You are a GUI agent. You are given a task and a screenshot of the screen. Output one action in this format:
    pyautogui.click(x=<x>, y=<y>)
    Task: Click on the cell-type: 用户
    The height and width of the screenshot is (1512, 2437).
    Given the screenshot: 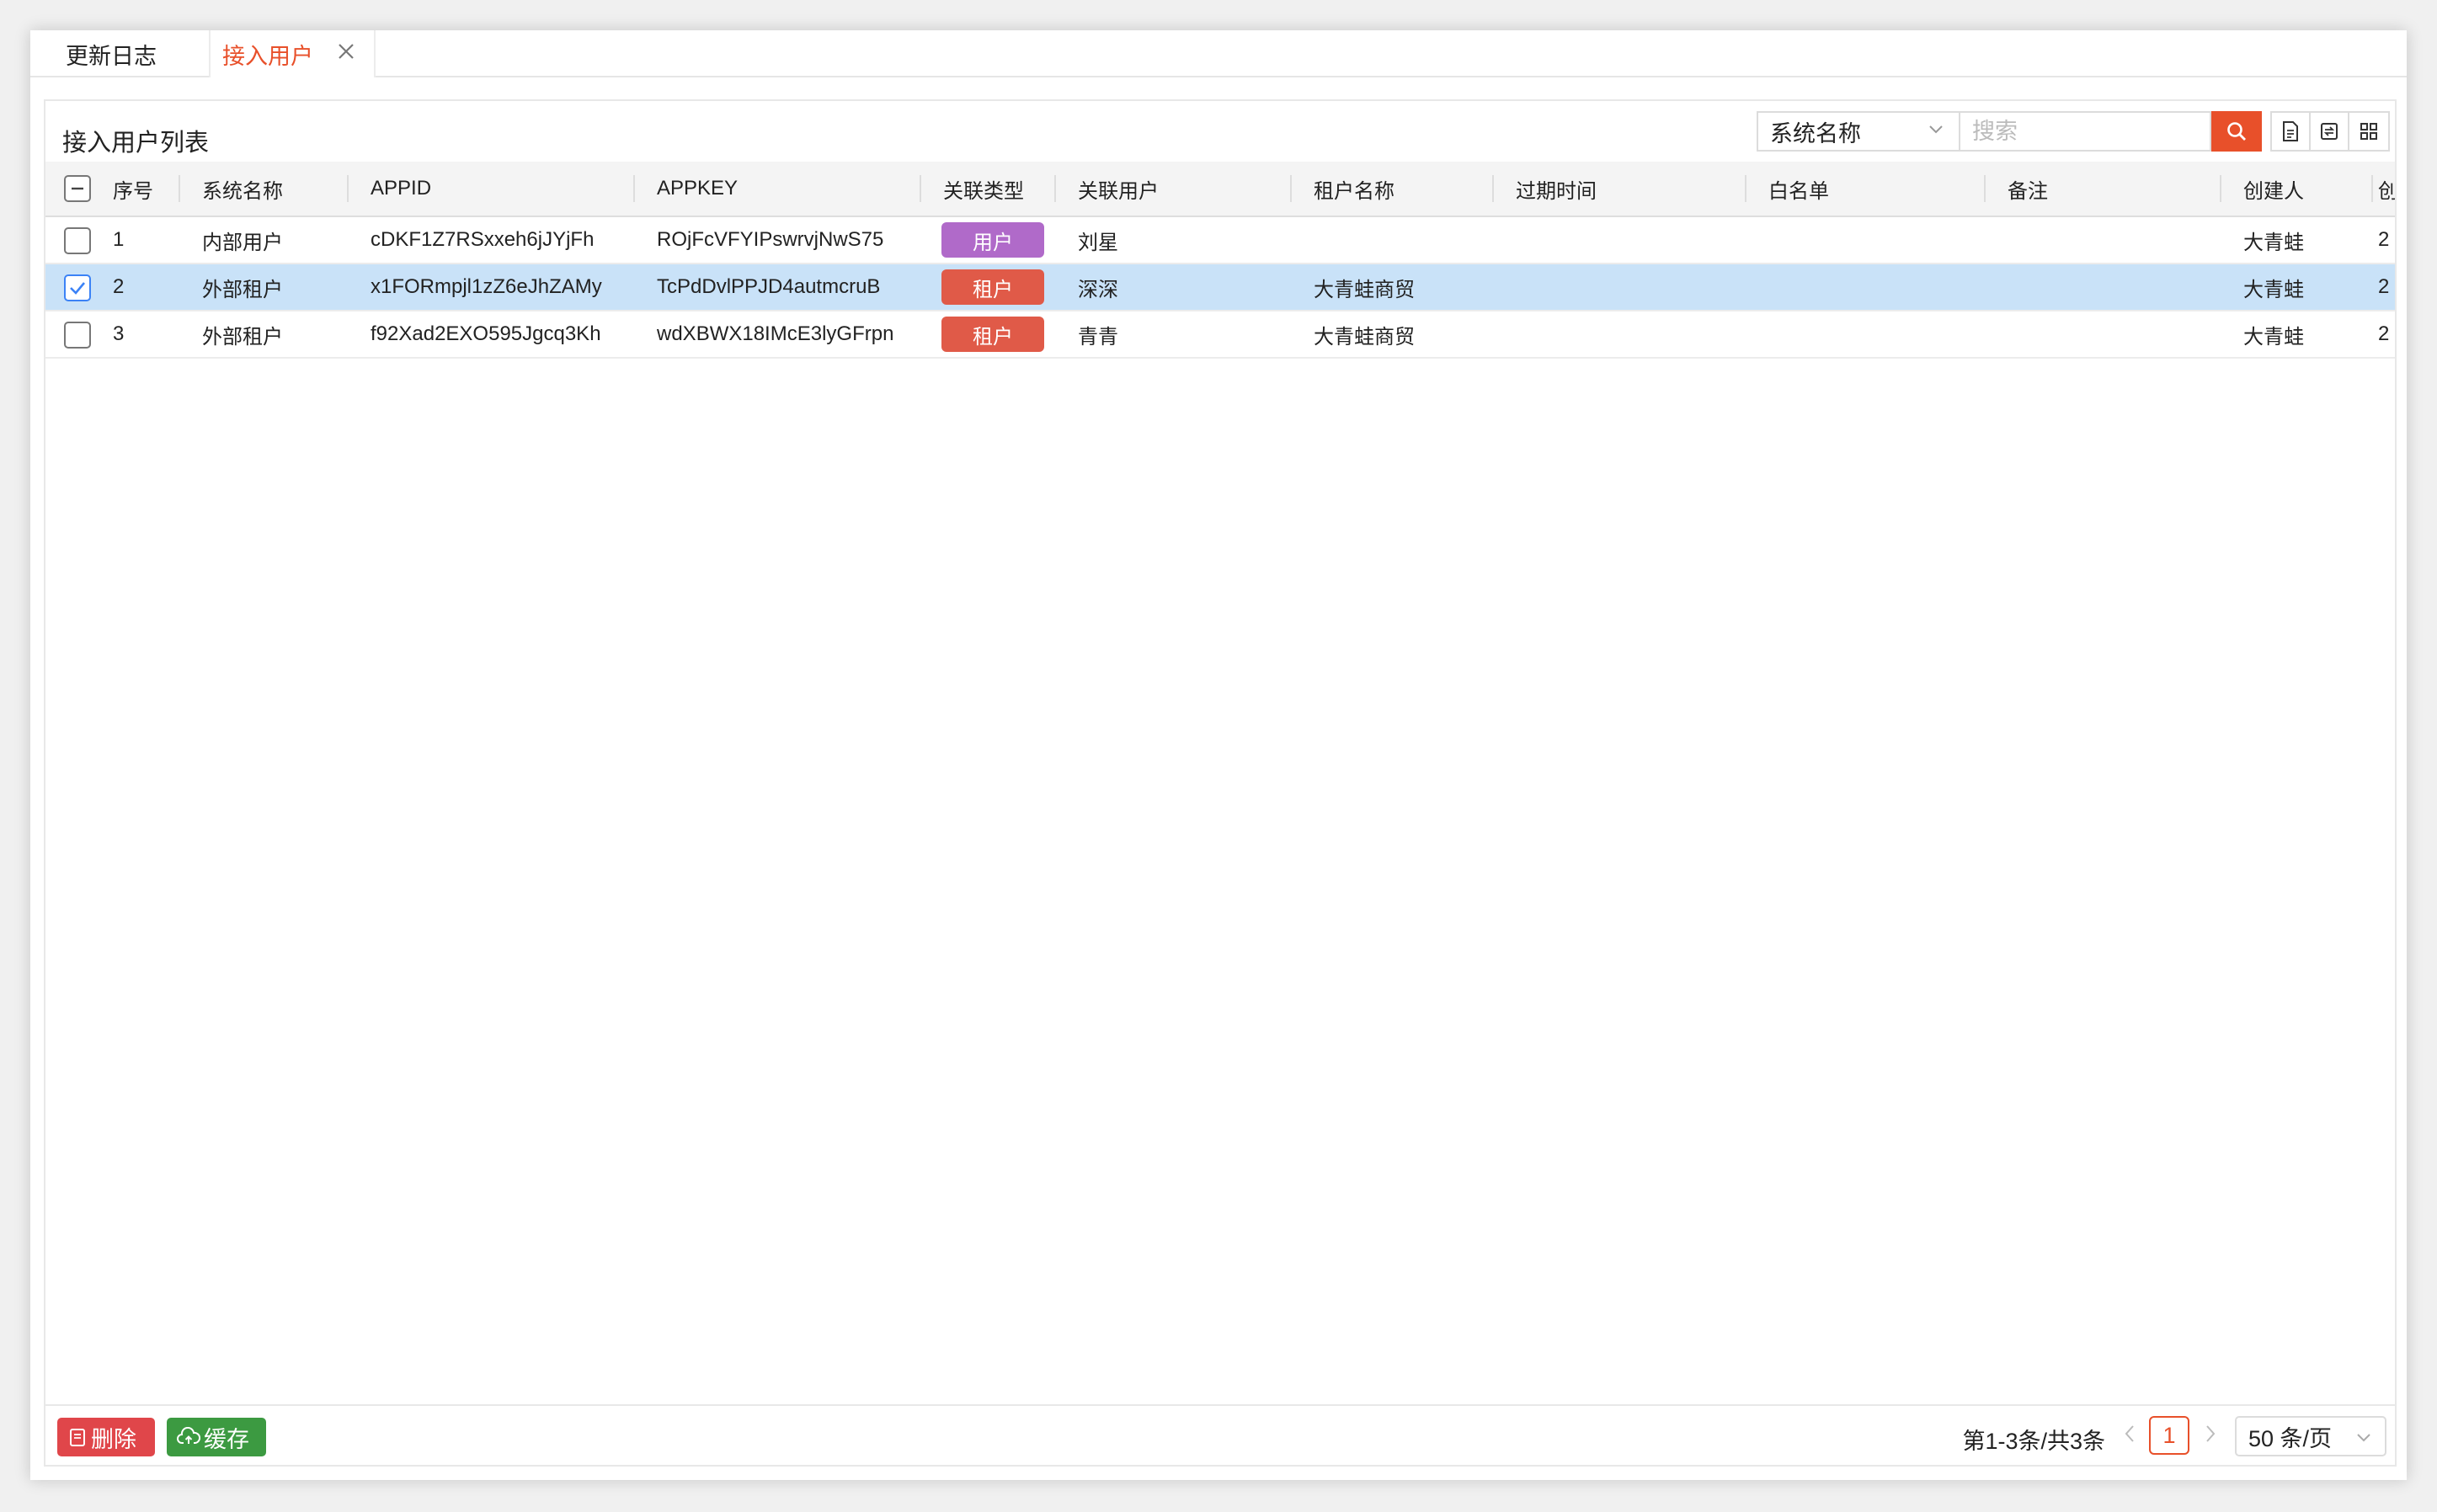 What is the action you would take?
    pyautogui.click(x=988, y=240)
    